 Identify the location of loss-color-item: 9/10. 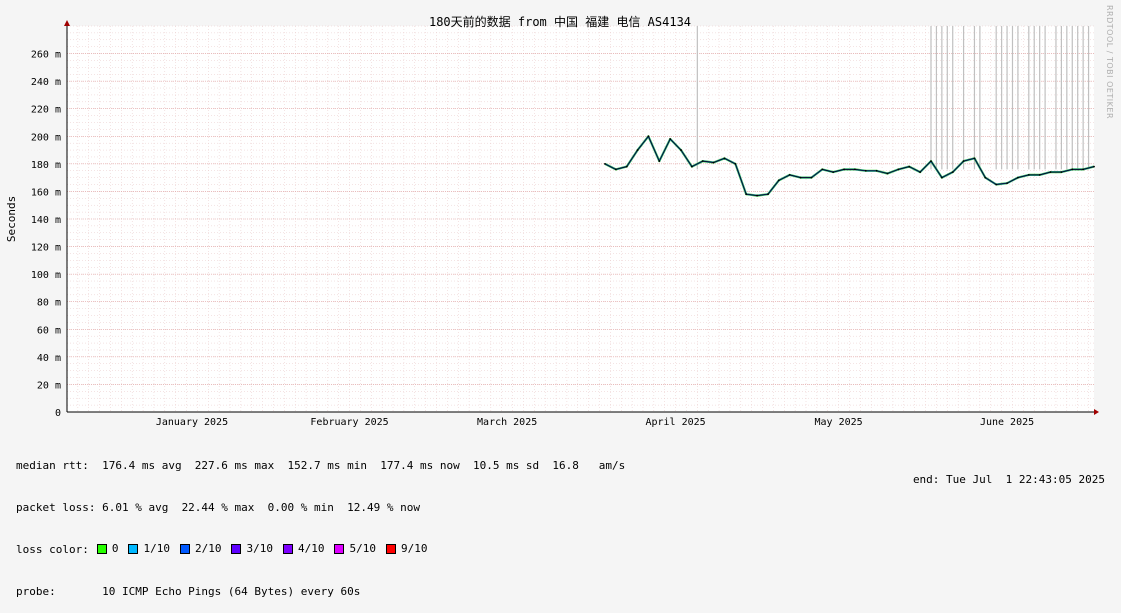
(406, 549).